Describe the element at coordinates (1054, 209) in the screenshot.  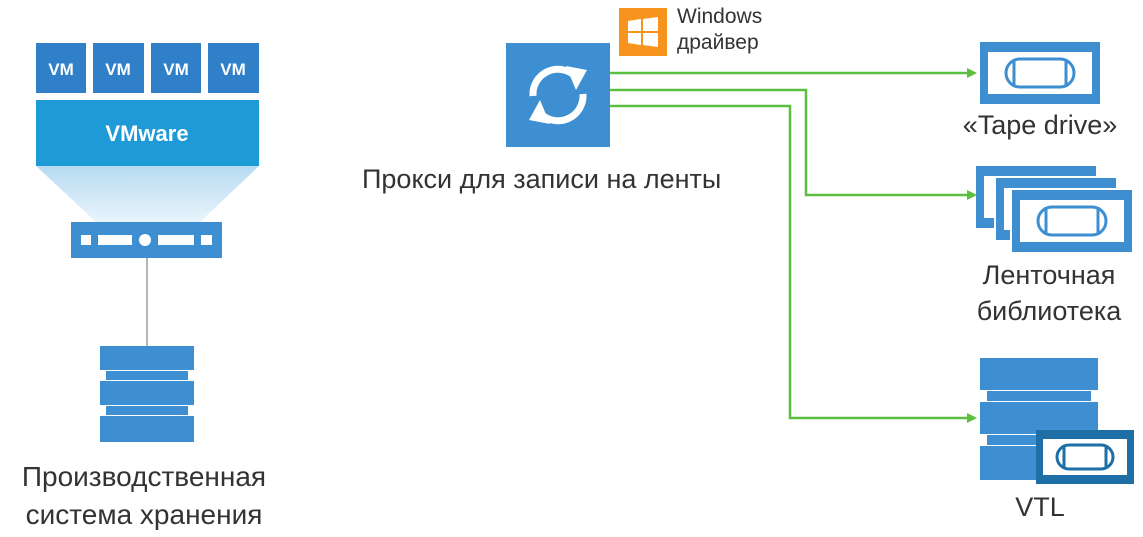
I see `tape-library-icon` at that location.